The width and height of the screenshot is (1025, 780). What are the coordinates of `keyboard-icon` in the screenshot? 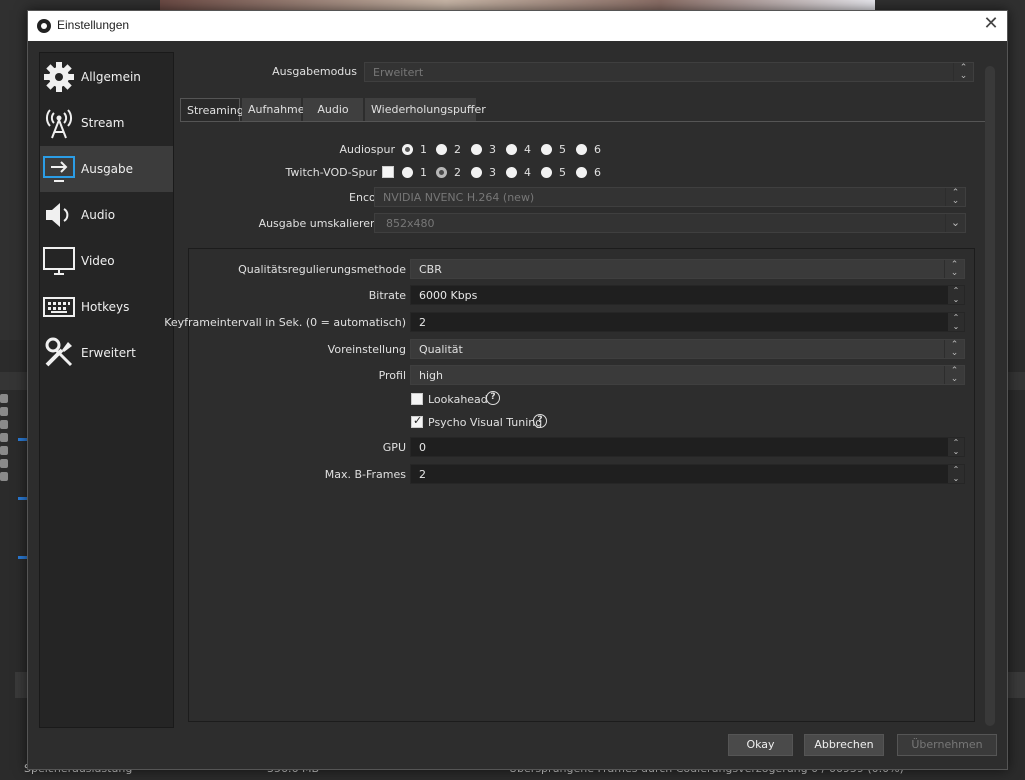 It's located at (59, 307).